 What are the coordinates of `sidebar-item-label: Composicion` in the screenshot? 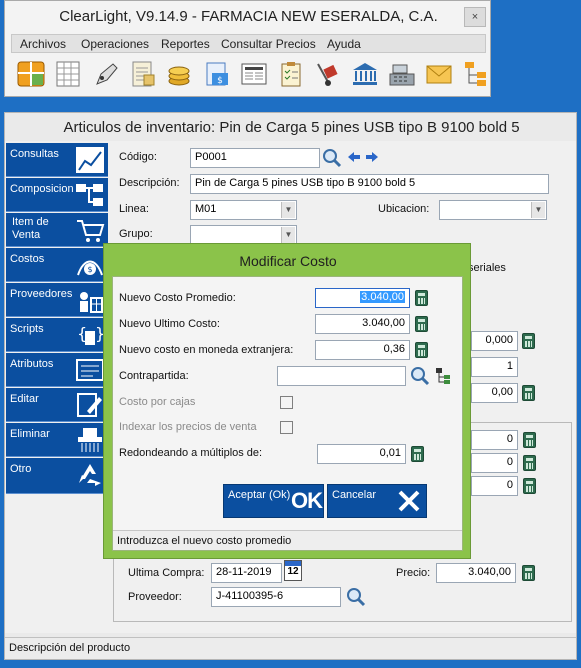 It's located at (42, 189).